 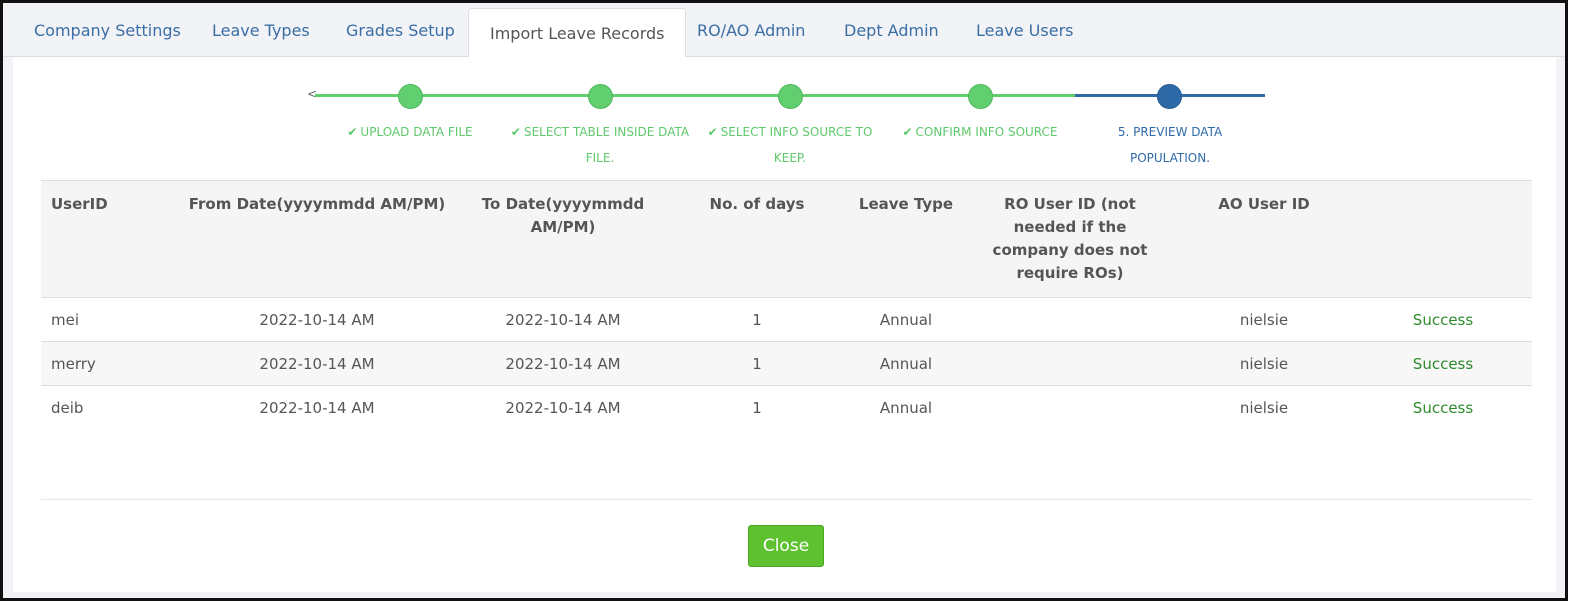 I want to click on step-3-label: ✔ SELECT INFO SOURCE TO KEEP., so click(x=790, y=145).